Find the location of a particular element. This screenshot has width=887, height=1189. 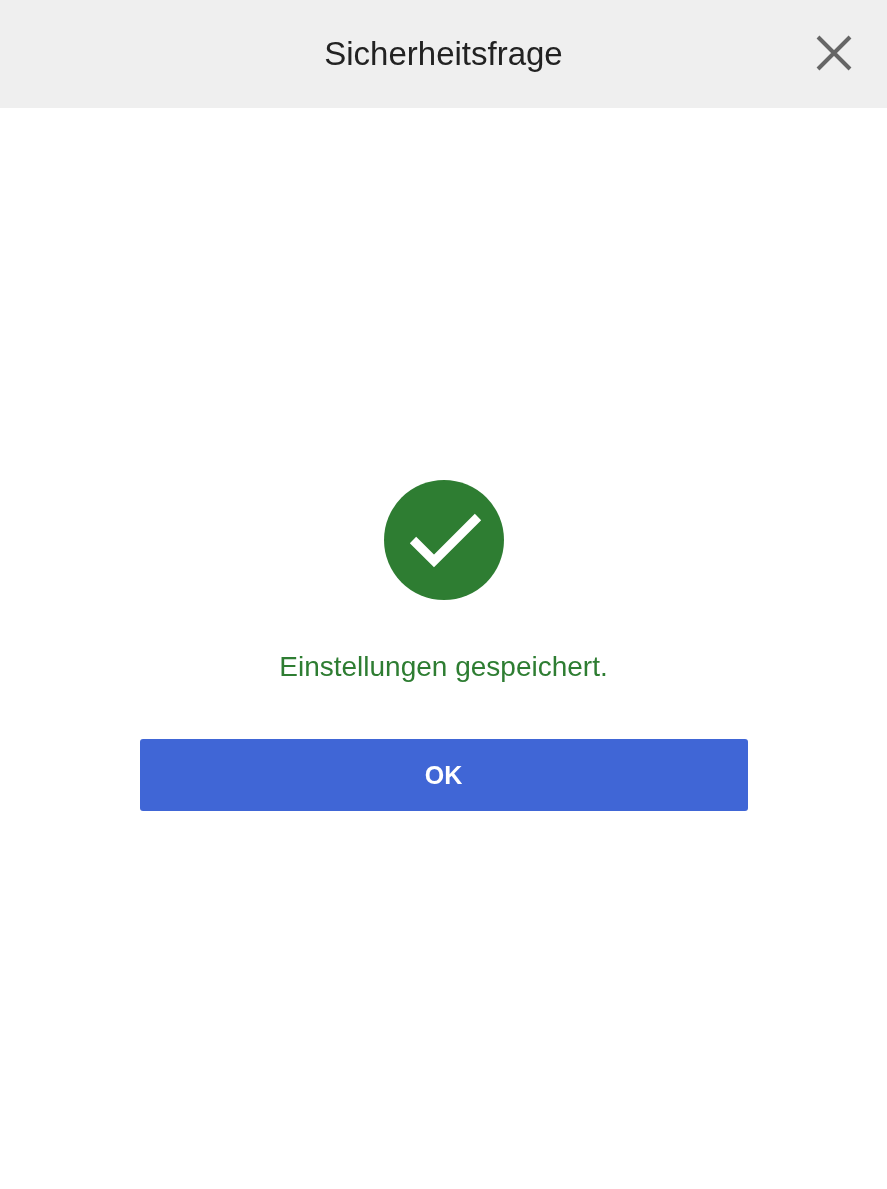

dialog-title: Sicherheitsfrage is located at coordinates (443, 54).